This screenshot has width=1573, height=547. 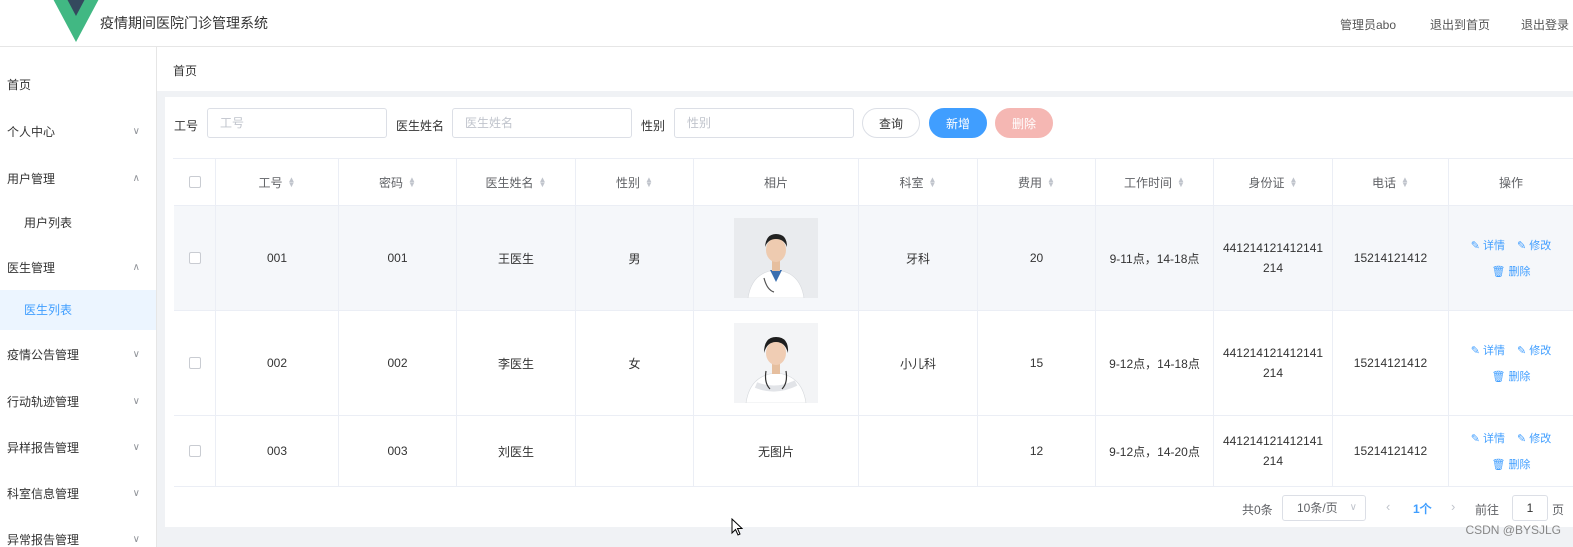 I want to click on header-phone: 电话 ▲ ▼, so click(x=1391, y=182).